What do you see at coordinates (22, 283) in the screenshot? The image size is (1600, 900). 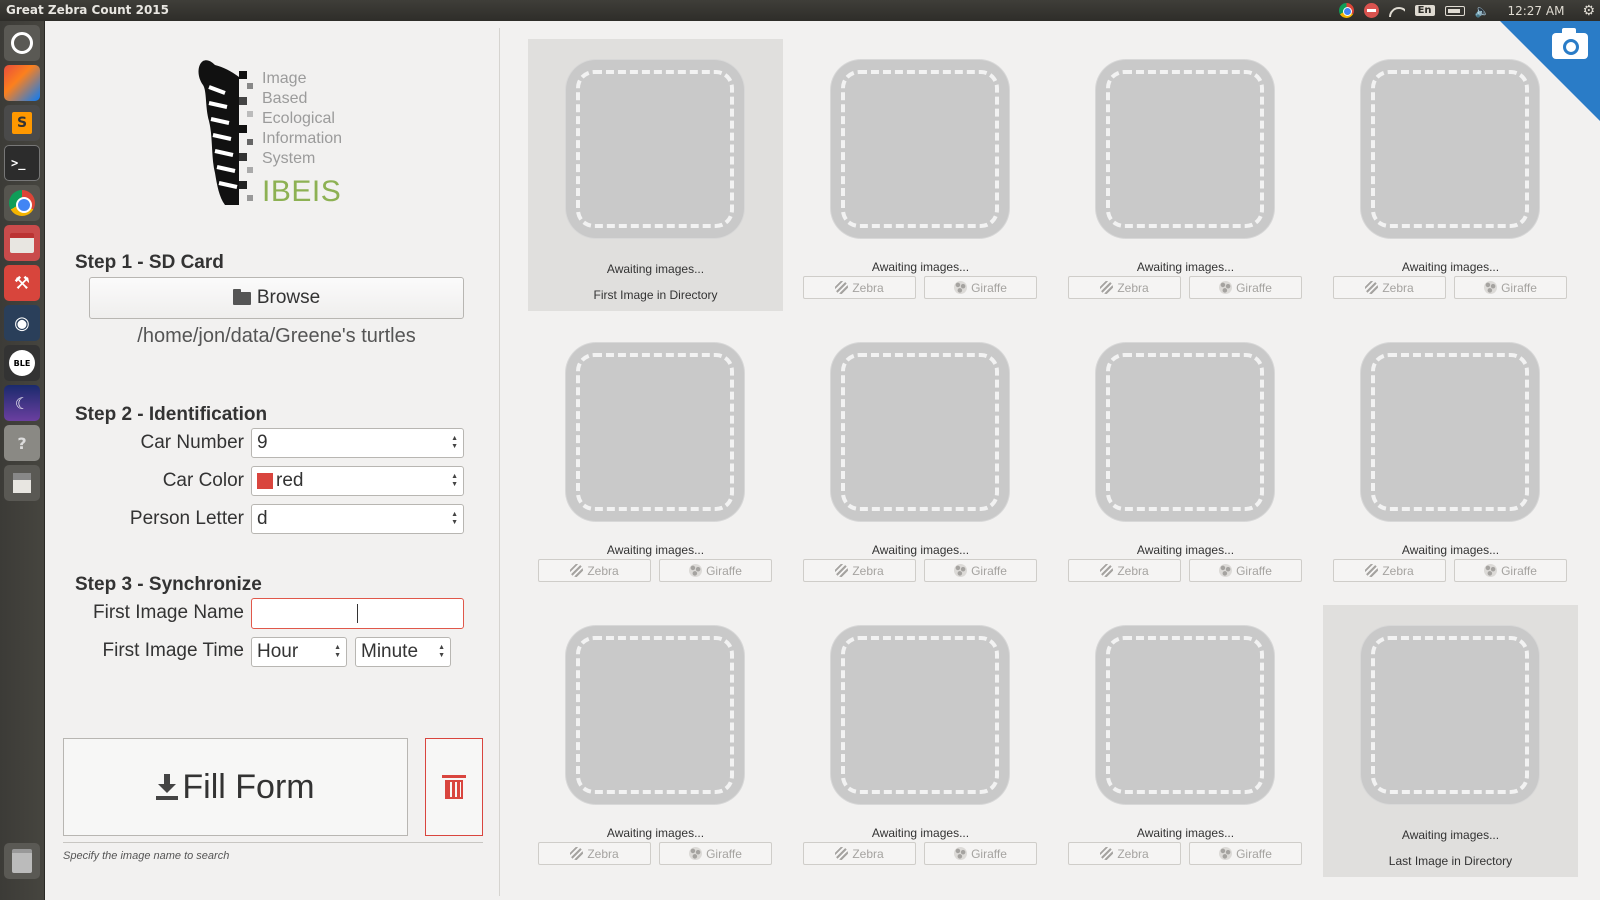 I see `launcher-system-tools: ⚒` at bounding box center [22, 283].